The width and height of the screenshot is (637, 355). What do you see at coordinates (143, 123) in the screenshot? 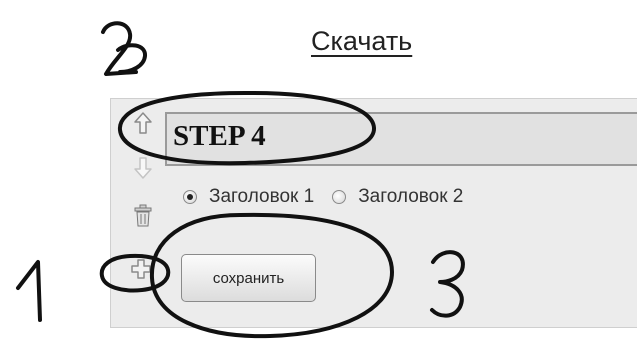
I see `arrow-up-icon` at bounding box center [143, 123].